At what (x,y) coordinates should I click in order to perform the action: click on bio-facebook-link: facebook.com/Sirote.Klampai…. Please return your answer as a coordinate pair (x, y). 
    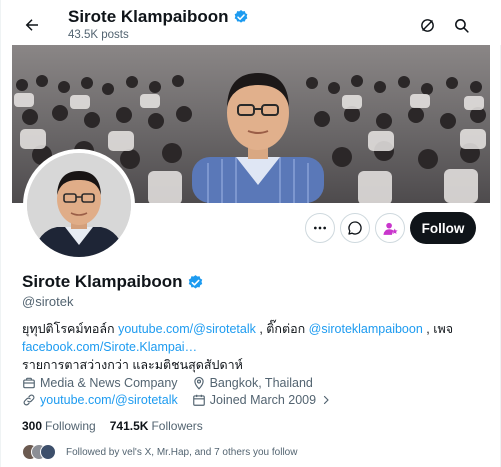
    Looking at the image, I should click on (109, 347).